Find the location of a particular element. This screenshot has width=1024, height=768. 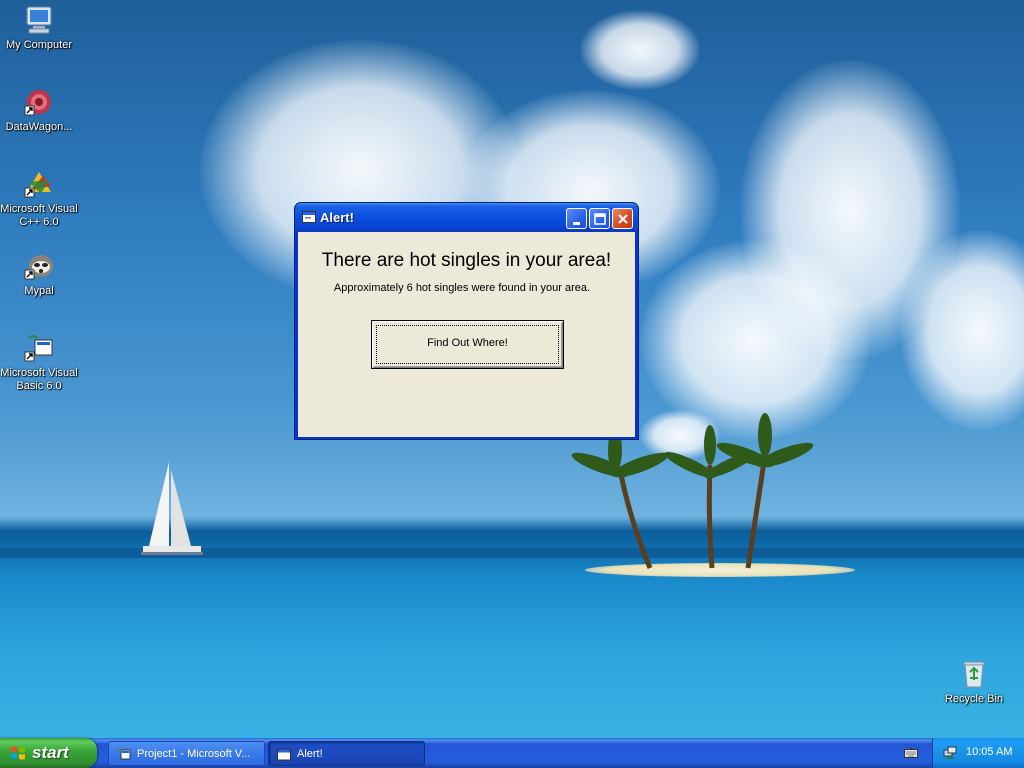

minimize-icon is located at coordinates (576, 223).